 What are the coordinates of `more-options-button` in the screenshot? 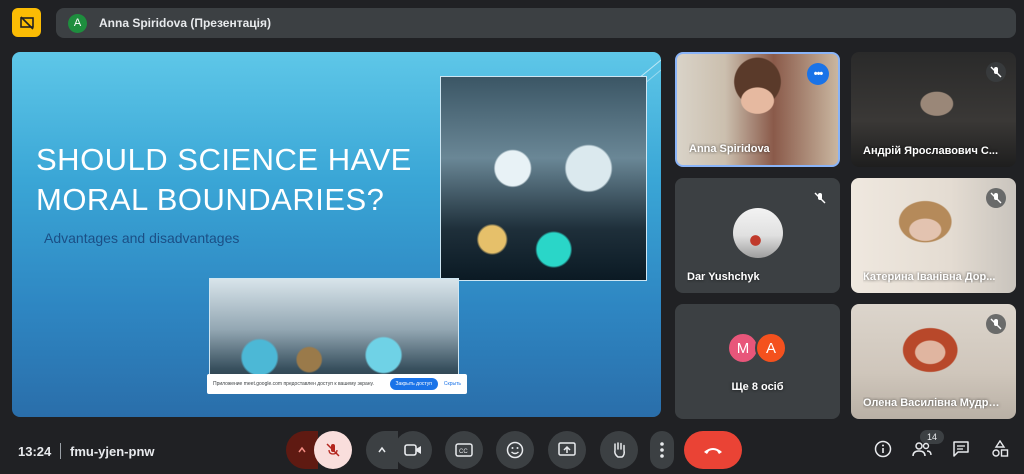 It's located at (662, 450).